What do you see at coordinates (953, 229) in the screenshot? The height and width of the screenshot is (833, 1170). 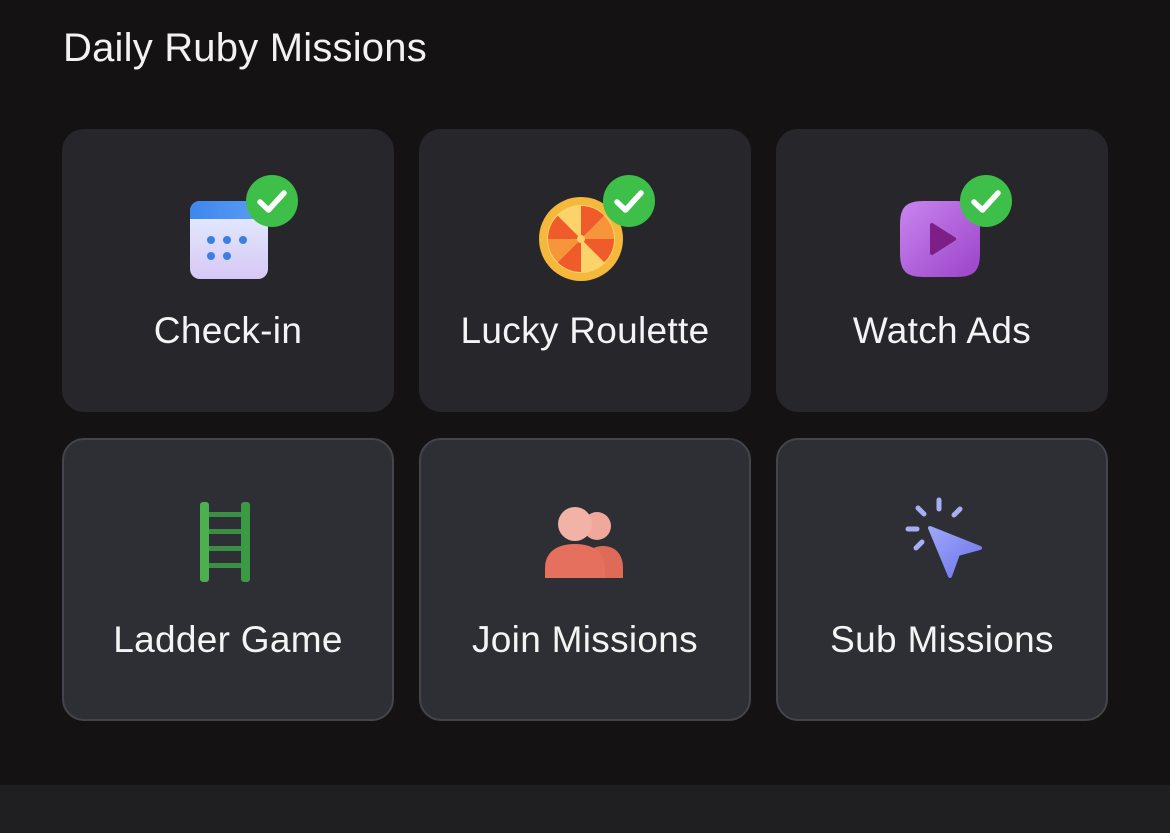 I see `play-video-icon` at bounding box center [953, 229].